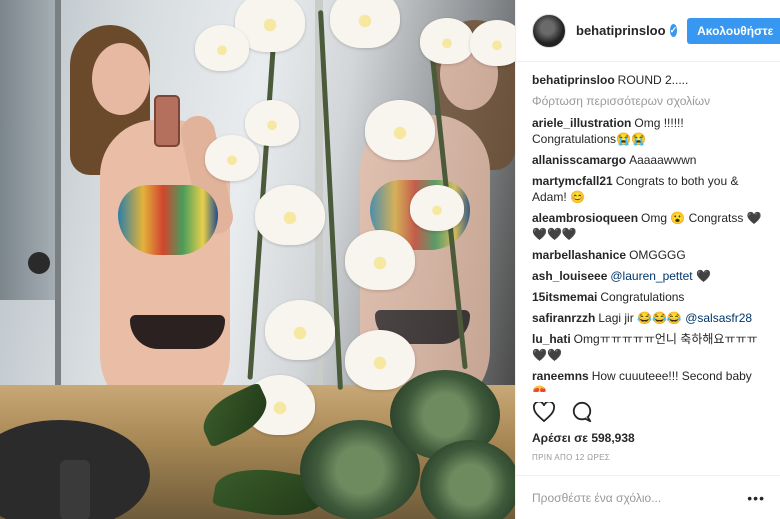 This screenshot has height=519, width=780. Describe the element at coordinates (168, 220) in the screenshot. I see `bikini-top` at that location.